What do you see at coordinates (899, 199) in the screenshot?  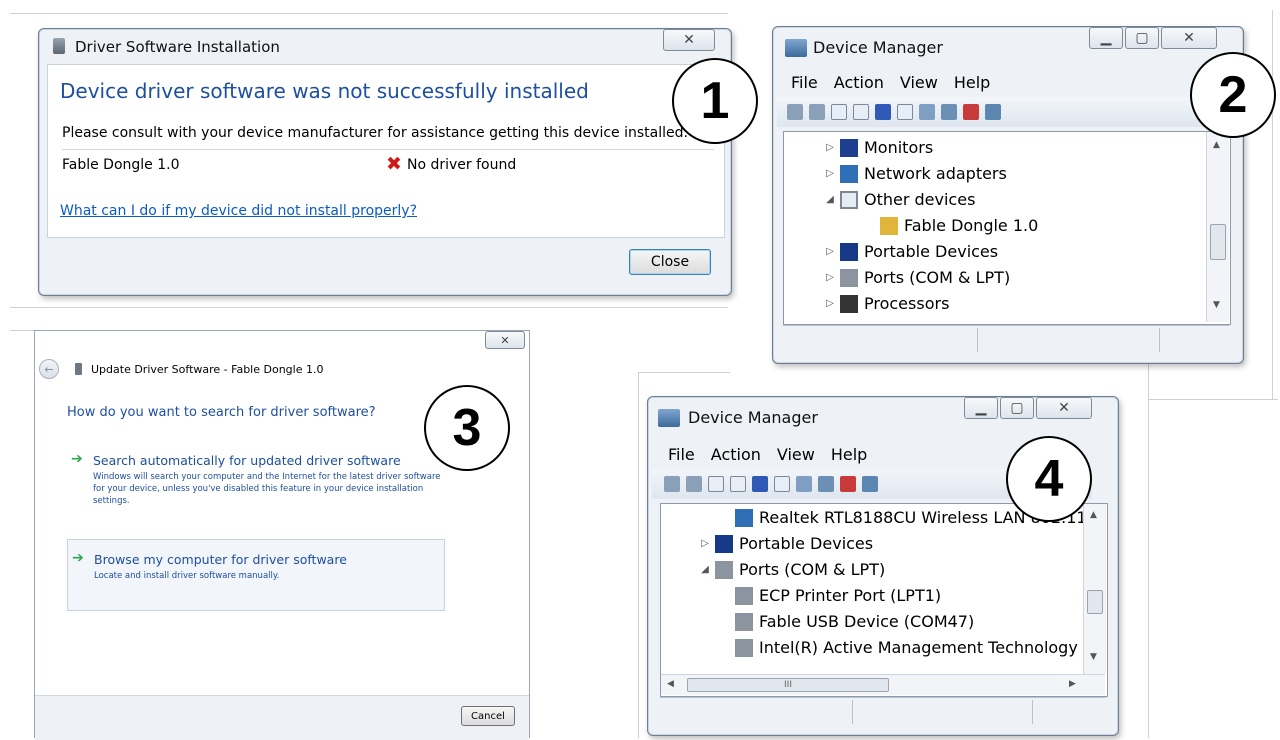 I see `tree-item-other-devices: ◢ Other devices` at bounding box center [899, 199].